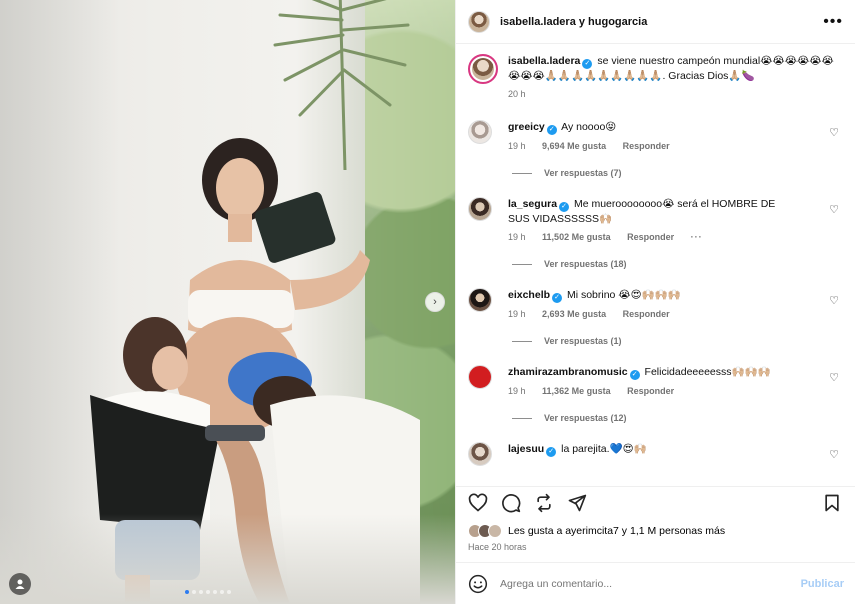  I want to click on author-avatar, so click(479, 21).